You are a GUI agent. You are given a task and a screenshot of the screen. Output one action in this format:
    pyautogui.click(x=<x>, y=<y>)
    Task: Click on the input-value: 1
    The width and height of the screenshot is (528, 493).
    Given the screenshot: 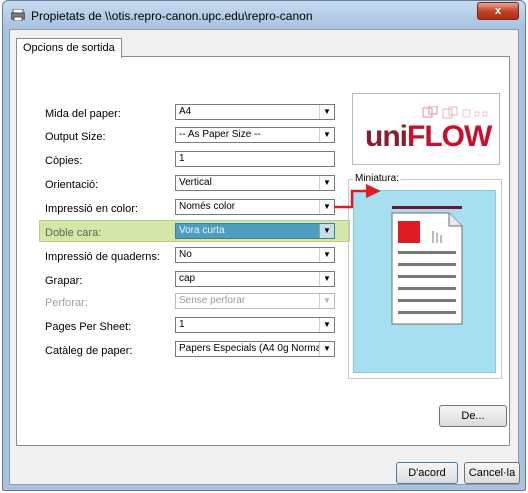 What is the action you would take?
    pyautogui.click(x=182, y=158)
    